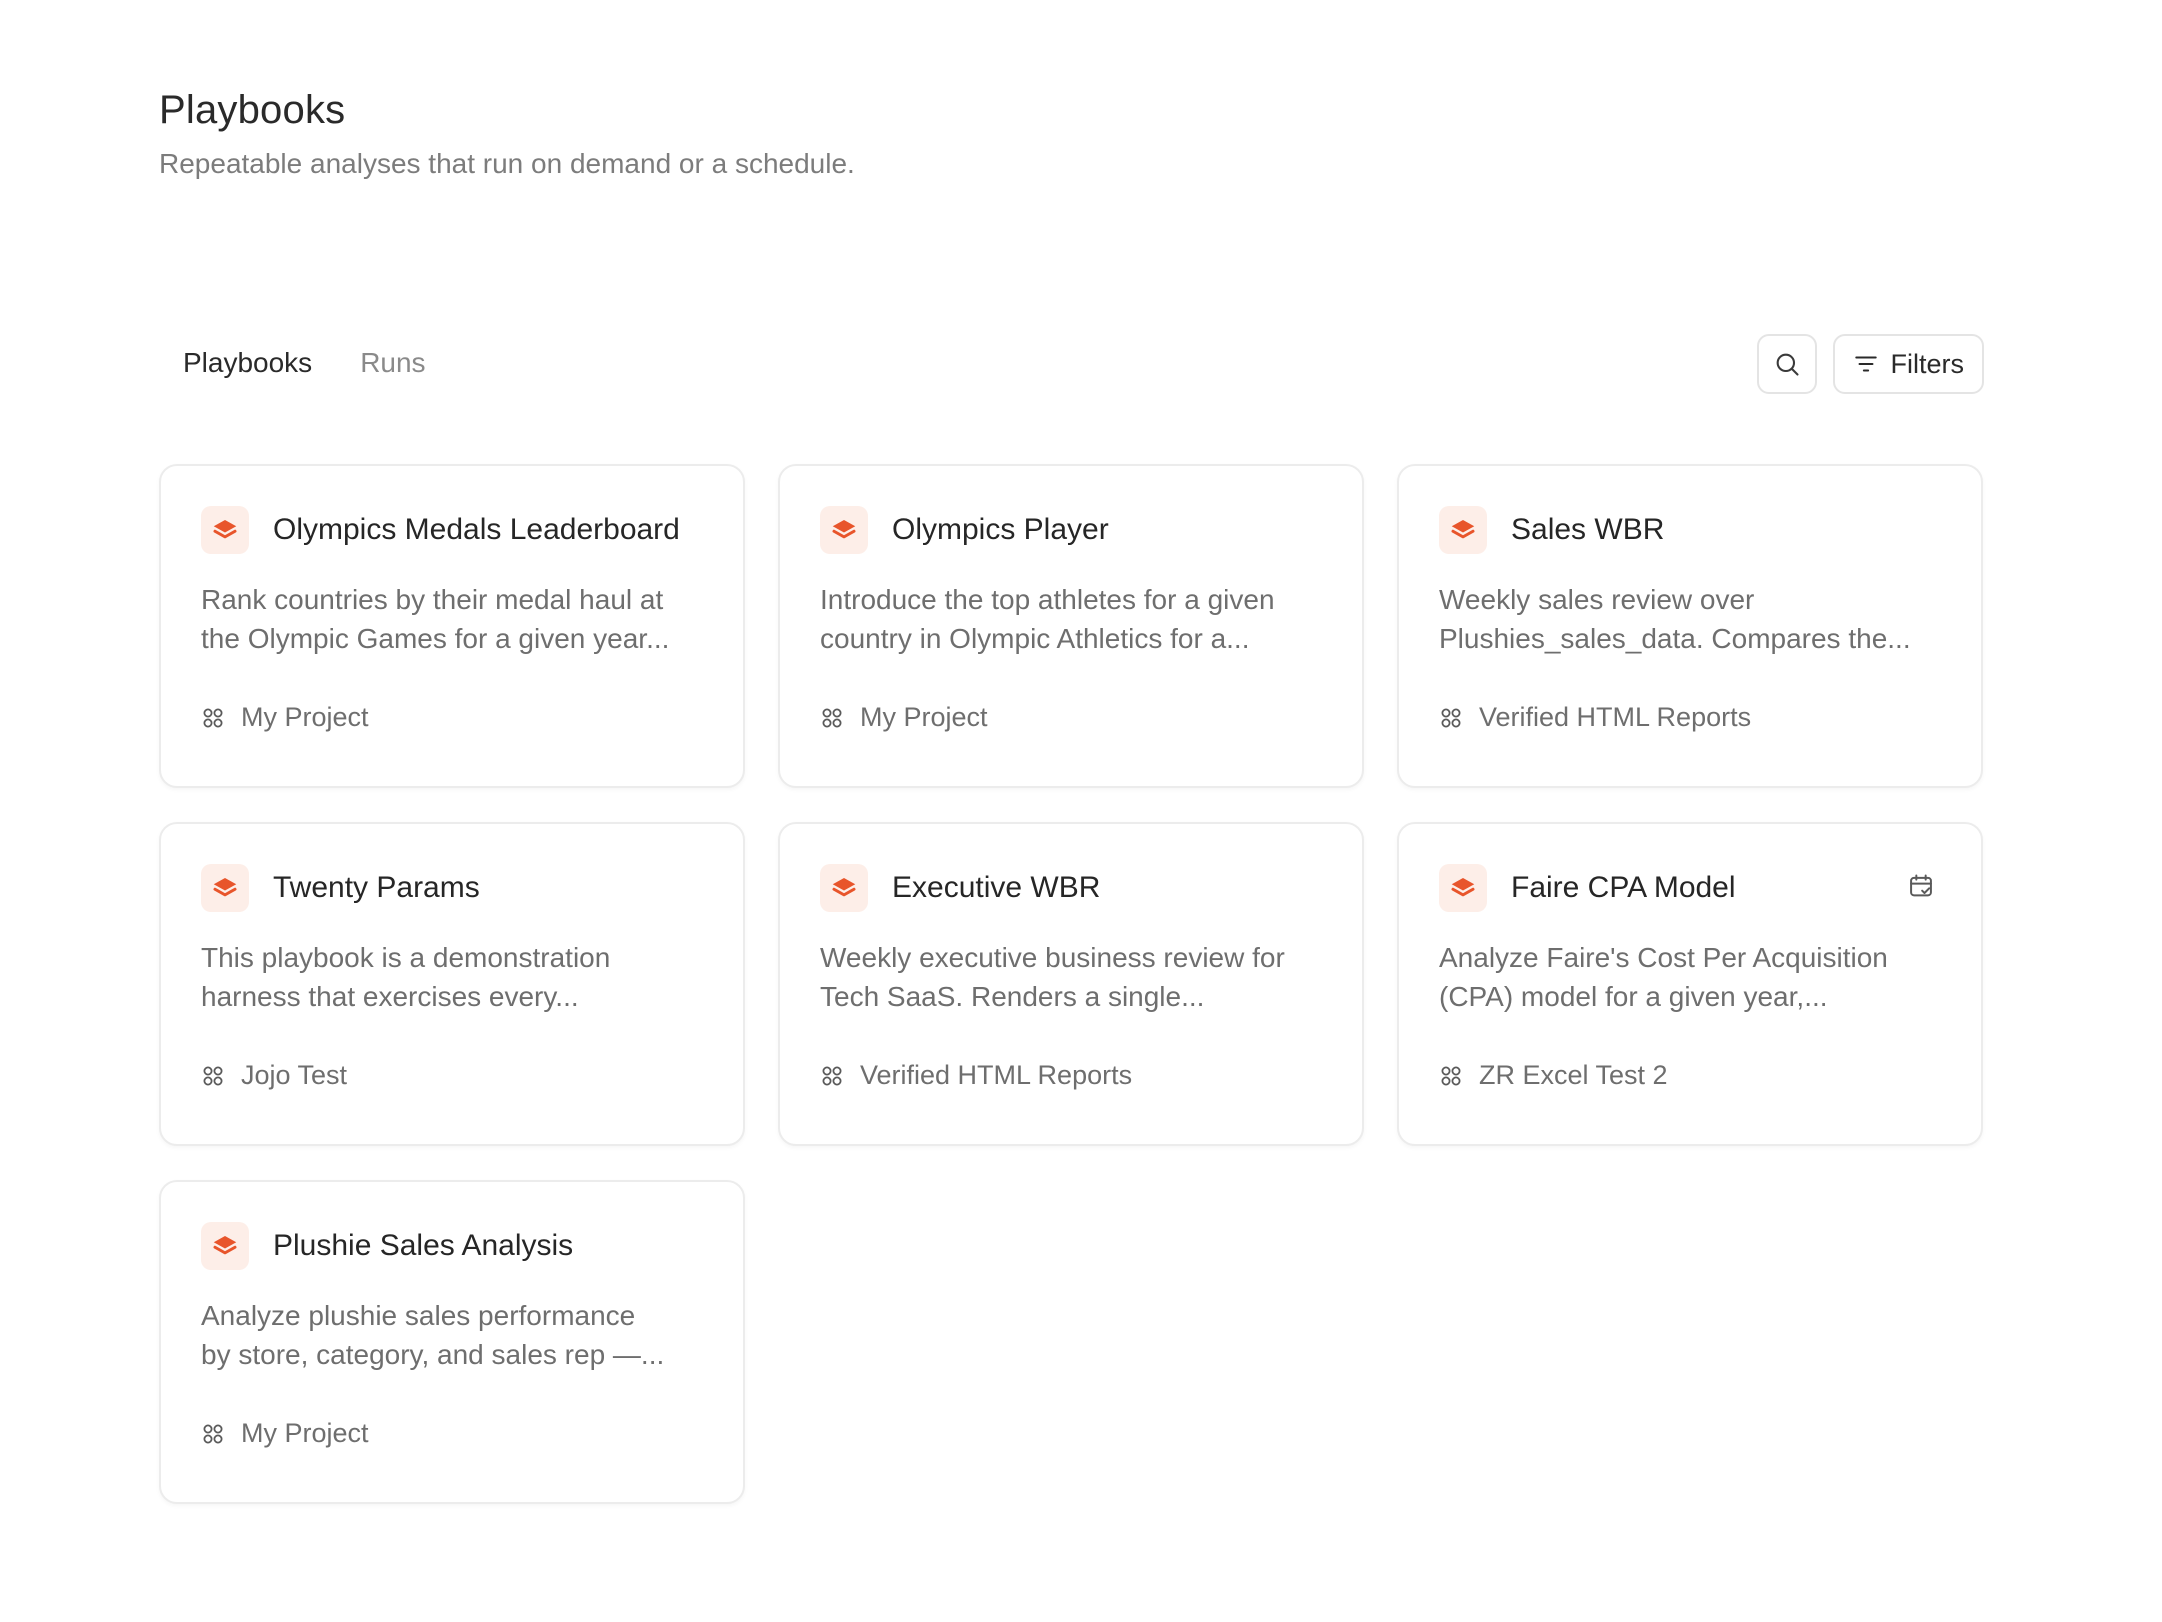 Image resolution: width=2162 pixels, height=1622 pixels. Describe the element at coordinates (1597, 599) in the screenshot. I see `card-description-line: Weekly sales review over` at that location.